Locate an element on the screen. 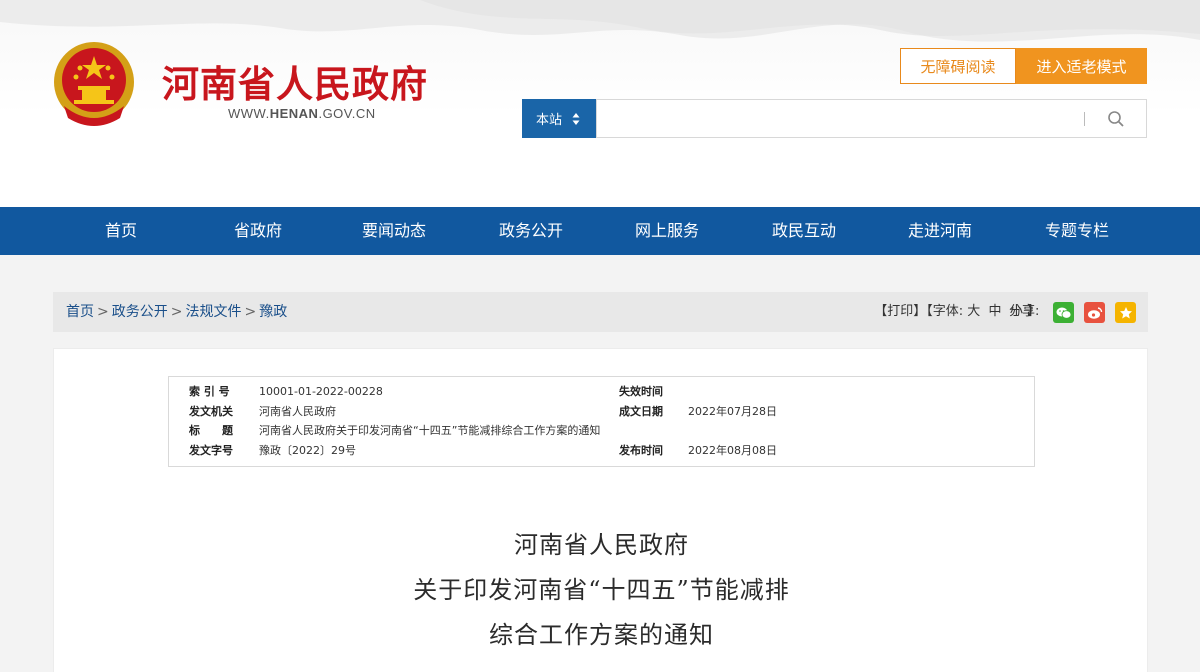 Image resolution: width=1200 pixels, height=672 pixels. nav-item-provincial-gov: 省政府 is located at coordinates (258, 231).